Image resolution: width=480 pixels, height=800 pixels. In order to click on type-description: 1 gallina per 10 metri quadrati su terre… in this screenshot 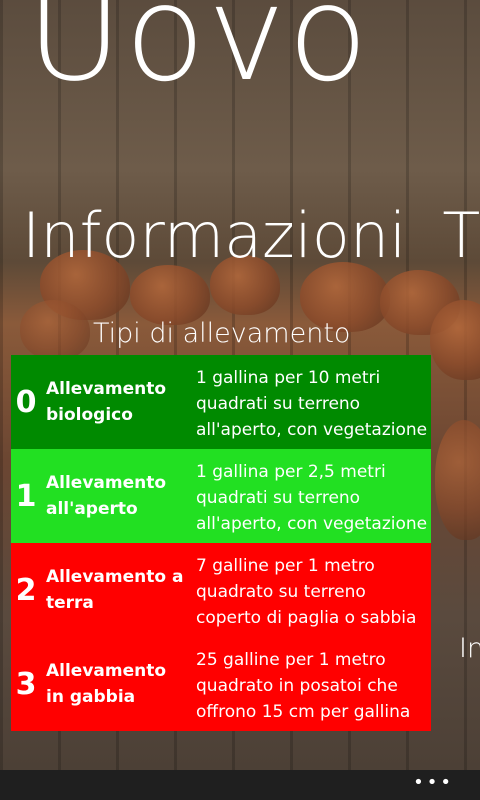, I will do `click(312, 404)`.